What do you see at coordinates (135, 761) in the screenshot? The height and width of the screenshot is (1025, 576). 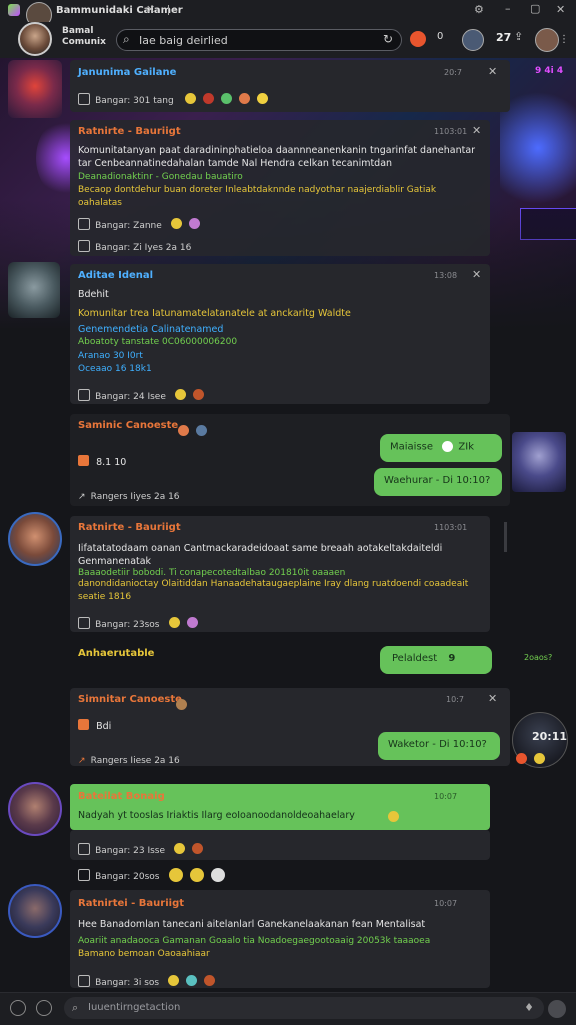 I see `meta-text: Rangers Iiese 2a 16` at bounding box center [135, 761].